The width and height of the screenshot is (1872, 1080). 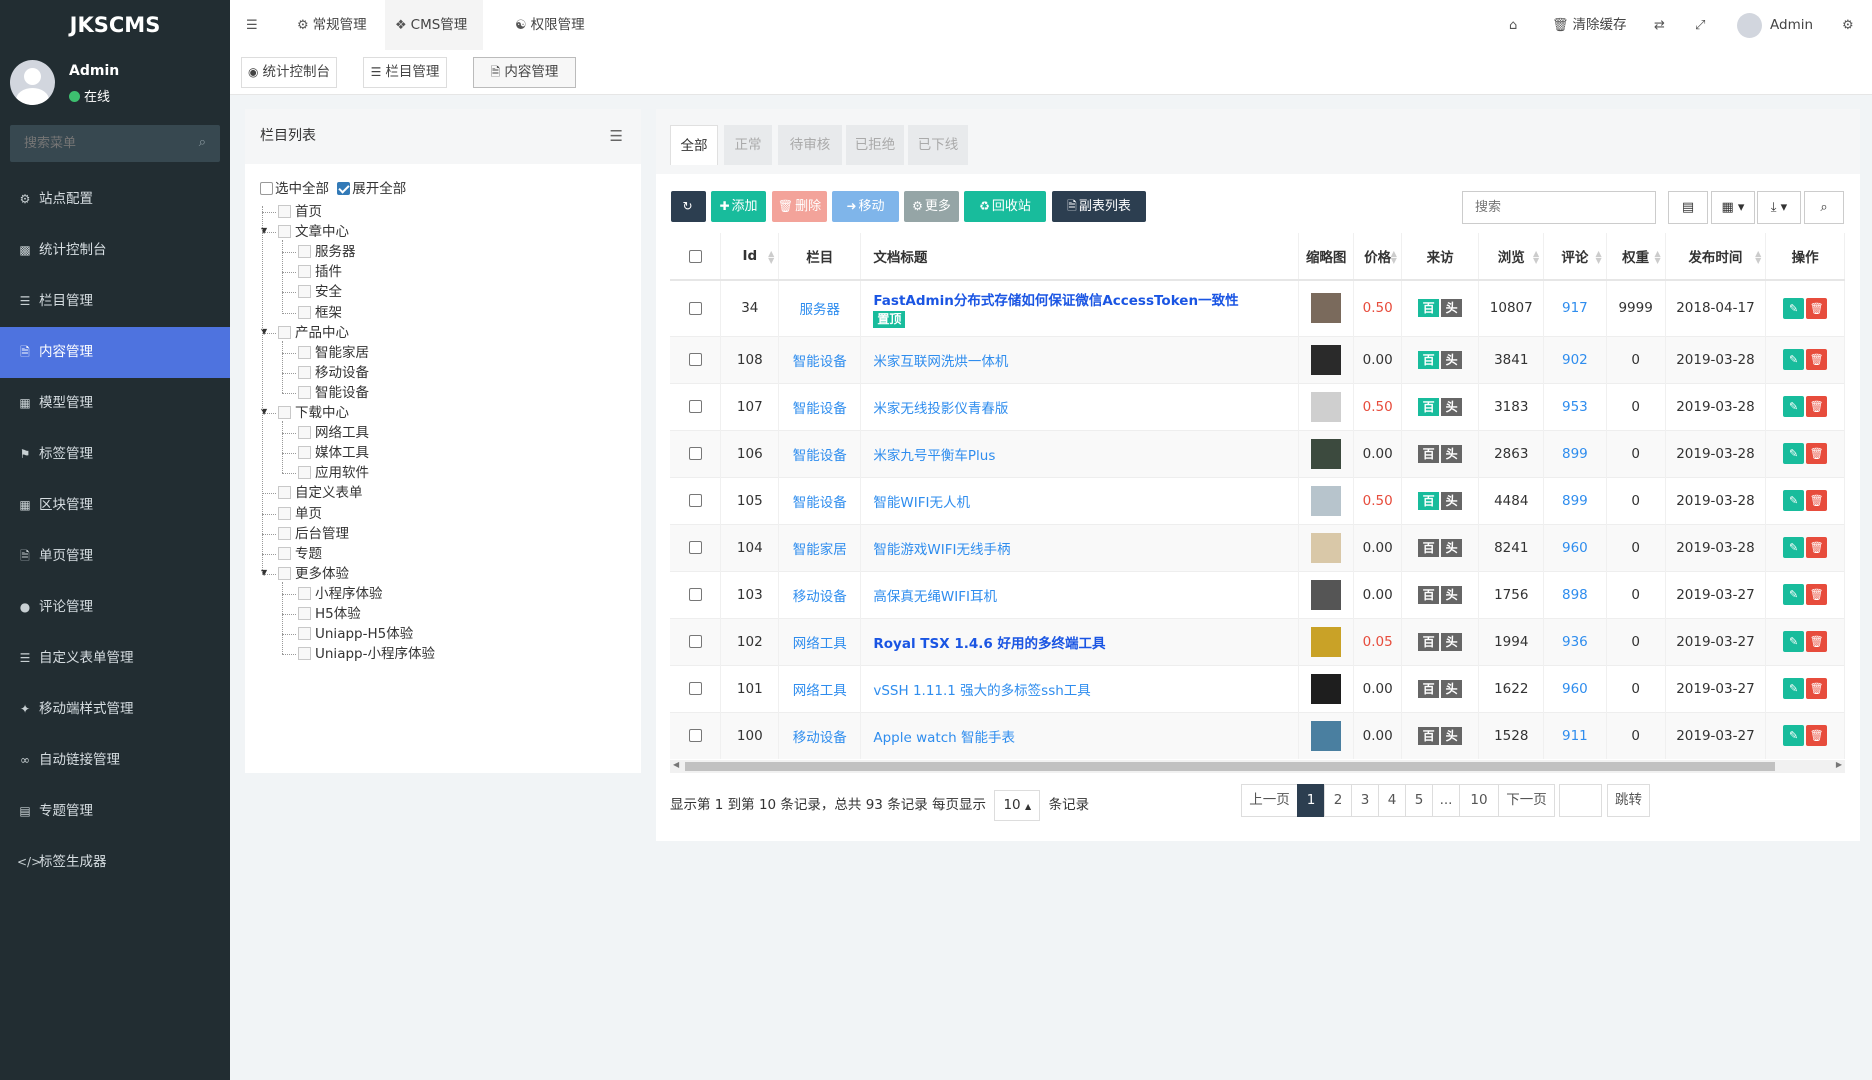 I want to click on row-title-link: 米家互联网洗烘一体机, so click(x=940, y=362).